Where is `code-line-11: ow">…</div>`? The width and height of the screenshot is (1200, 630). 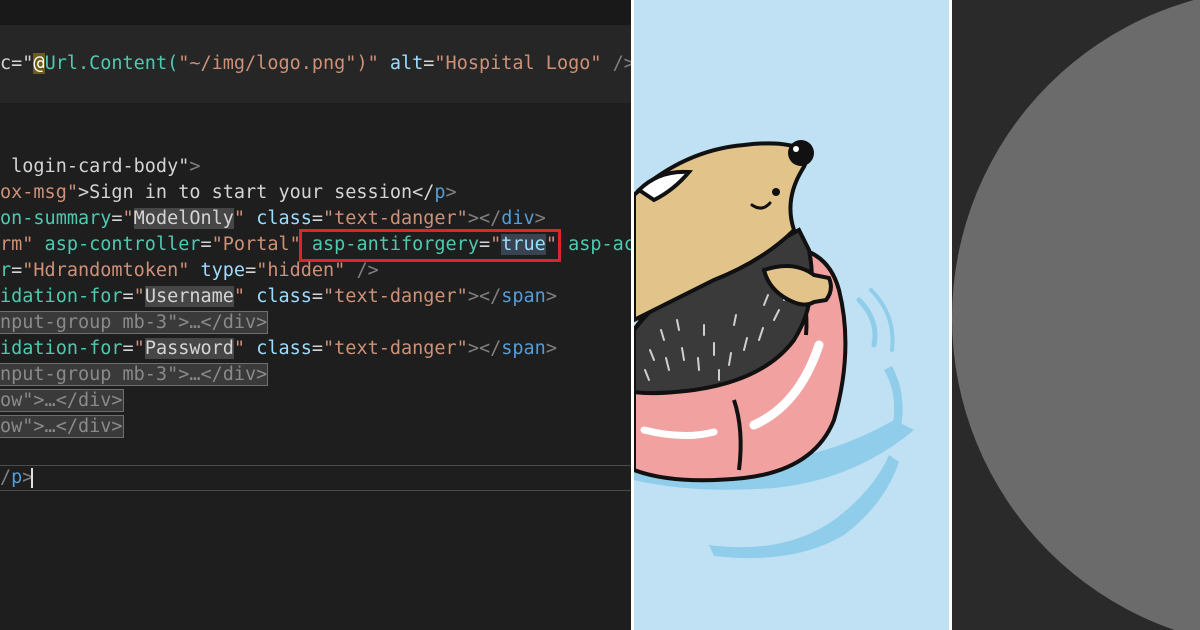 code-line-11: ow">…</div> is located at coordinates (62, 401).